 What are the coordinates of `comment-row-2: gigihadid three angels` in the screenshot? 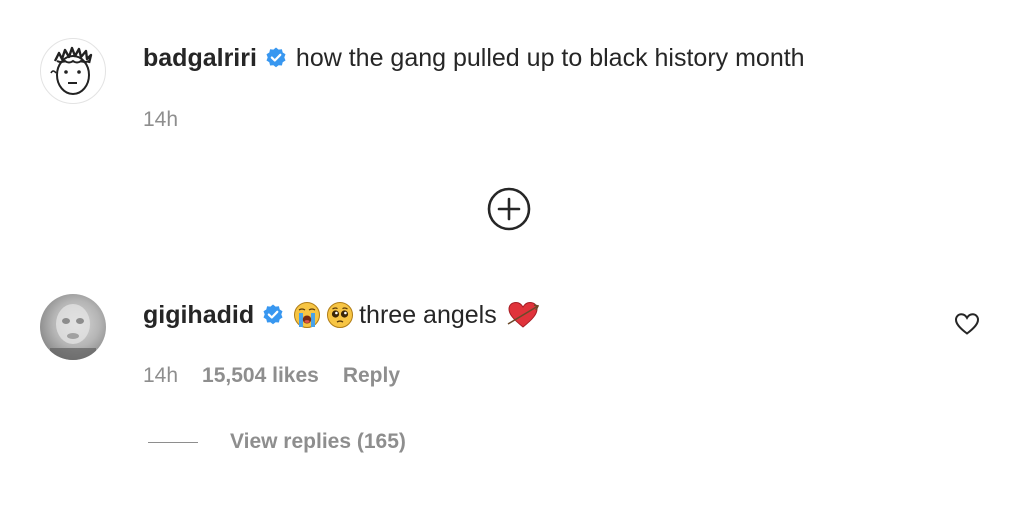 It's located at (341, 315).